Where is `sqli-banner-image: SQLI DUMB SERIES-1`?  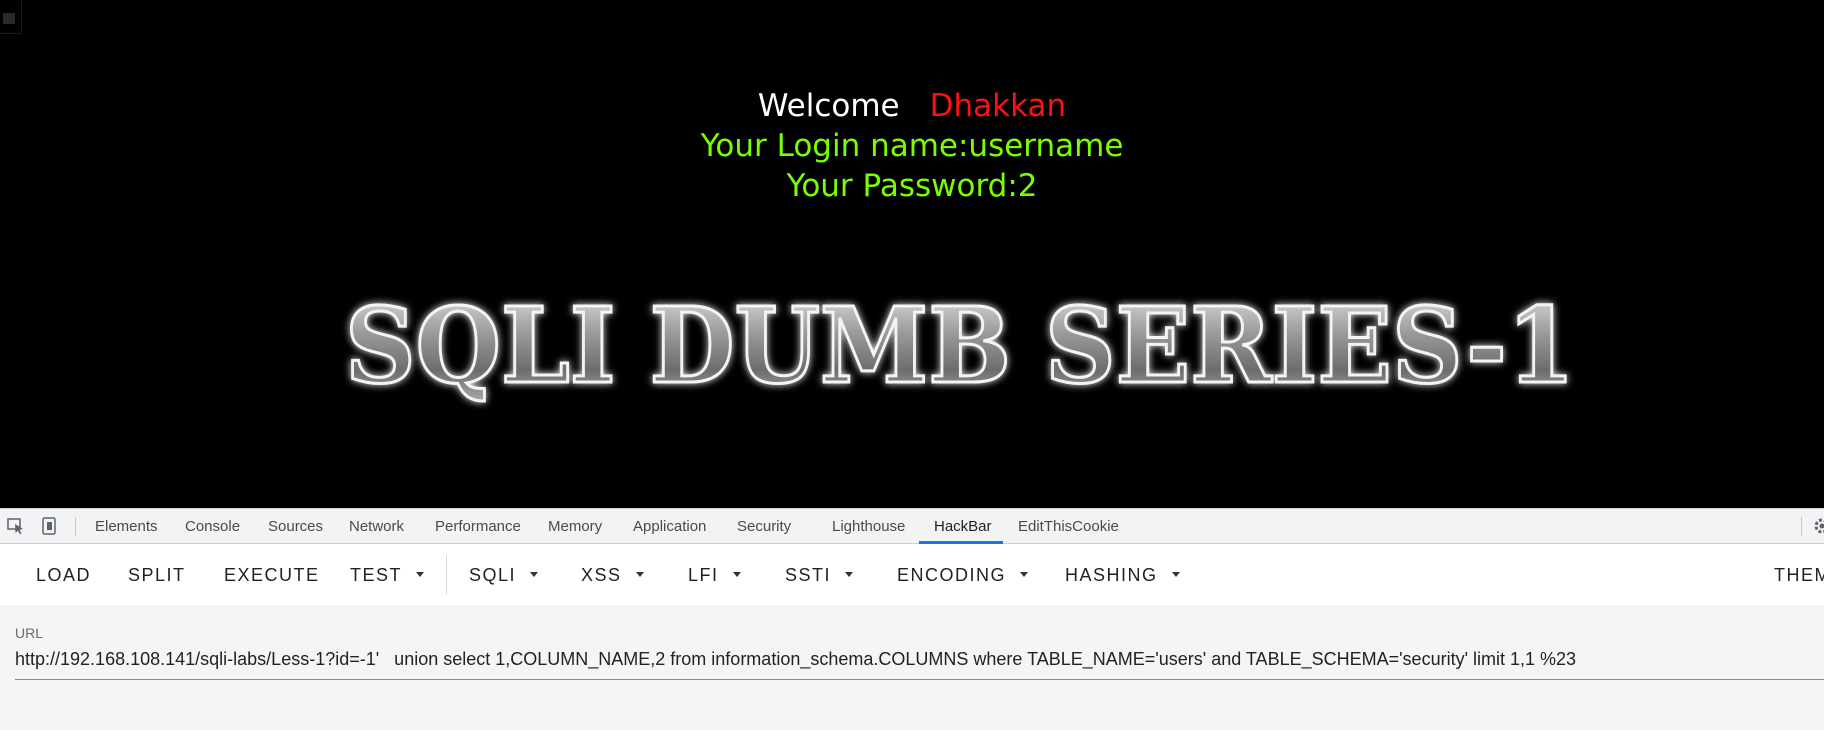 sqli-banner-image: SQLI DUMB SERIES-1 is located at coordinates (960, 346).